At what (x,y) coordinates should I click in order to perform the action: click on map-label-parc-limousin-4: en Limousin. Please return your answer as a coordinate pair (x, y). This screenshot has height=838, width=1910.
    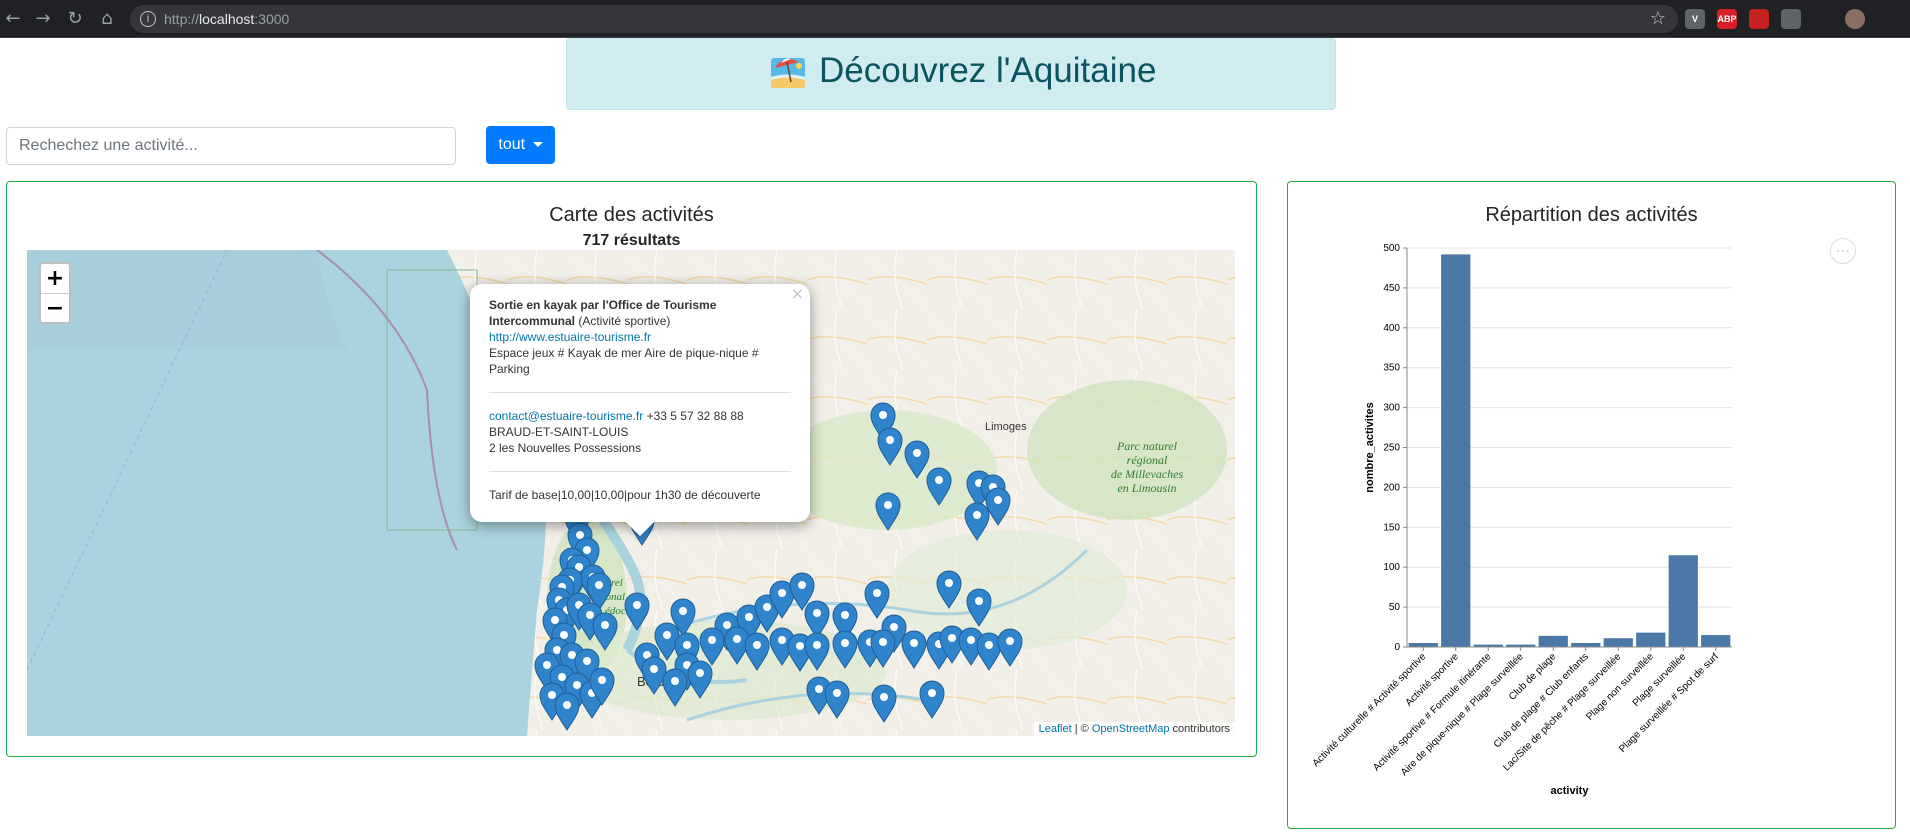
    Looking at the image, I should click on (1146, 488).